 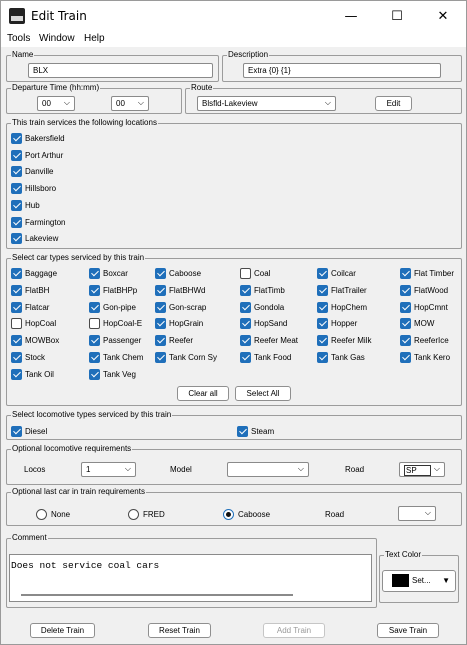 What do you see at coordinates (266, 103) in the screenshot?
I see `route-select: Blsfld-Lakeview ⌵` at bounding box center [266, 103].